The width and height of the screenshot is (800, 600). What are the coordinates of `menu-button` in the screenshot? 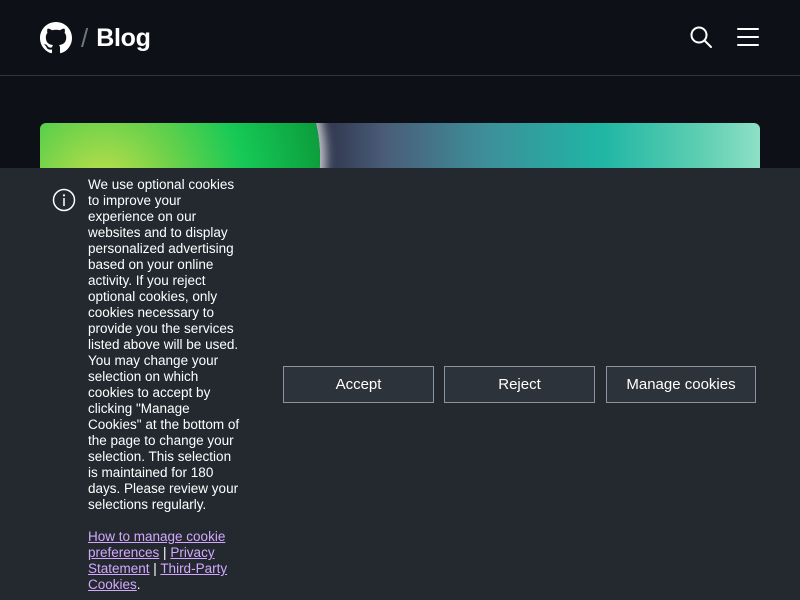 It's located at (748, 37).